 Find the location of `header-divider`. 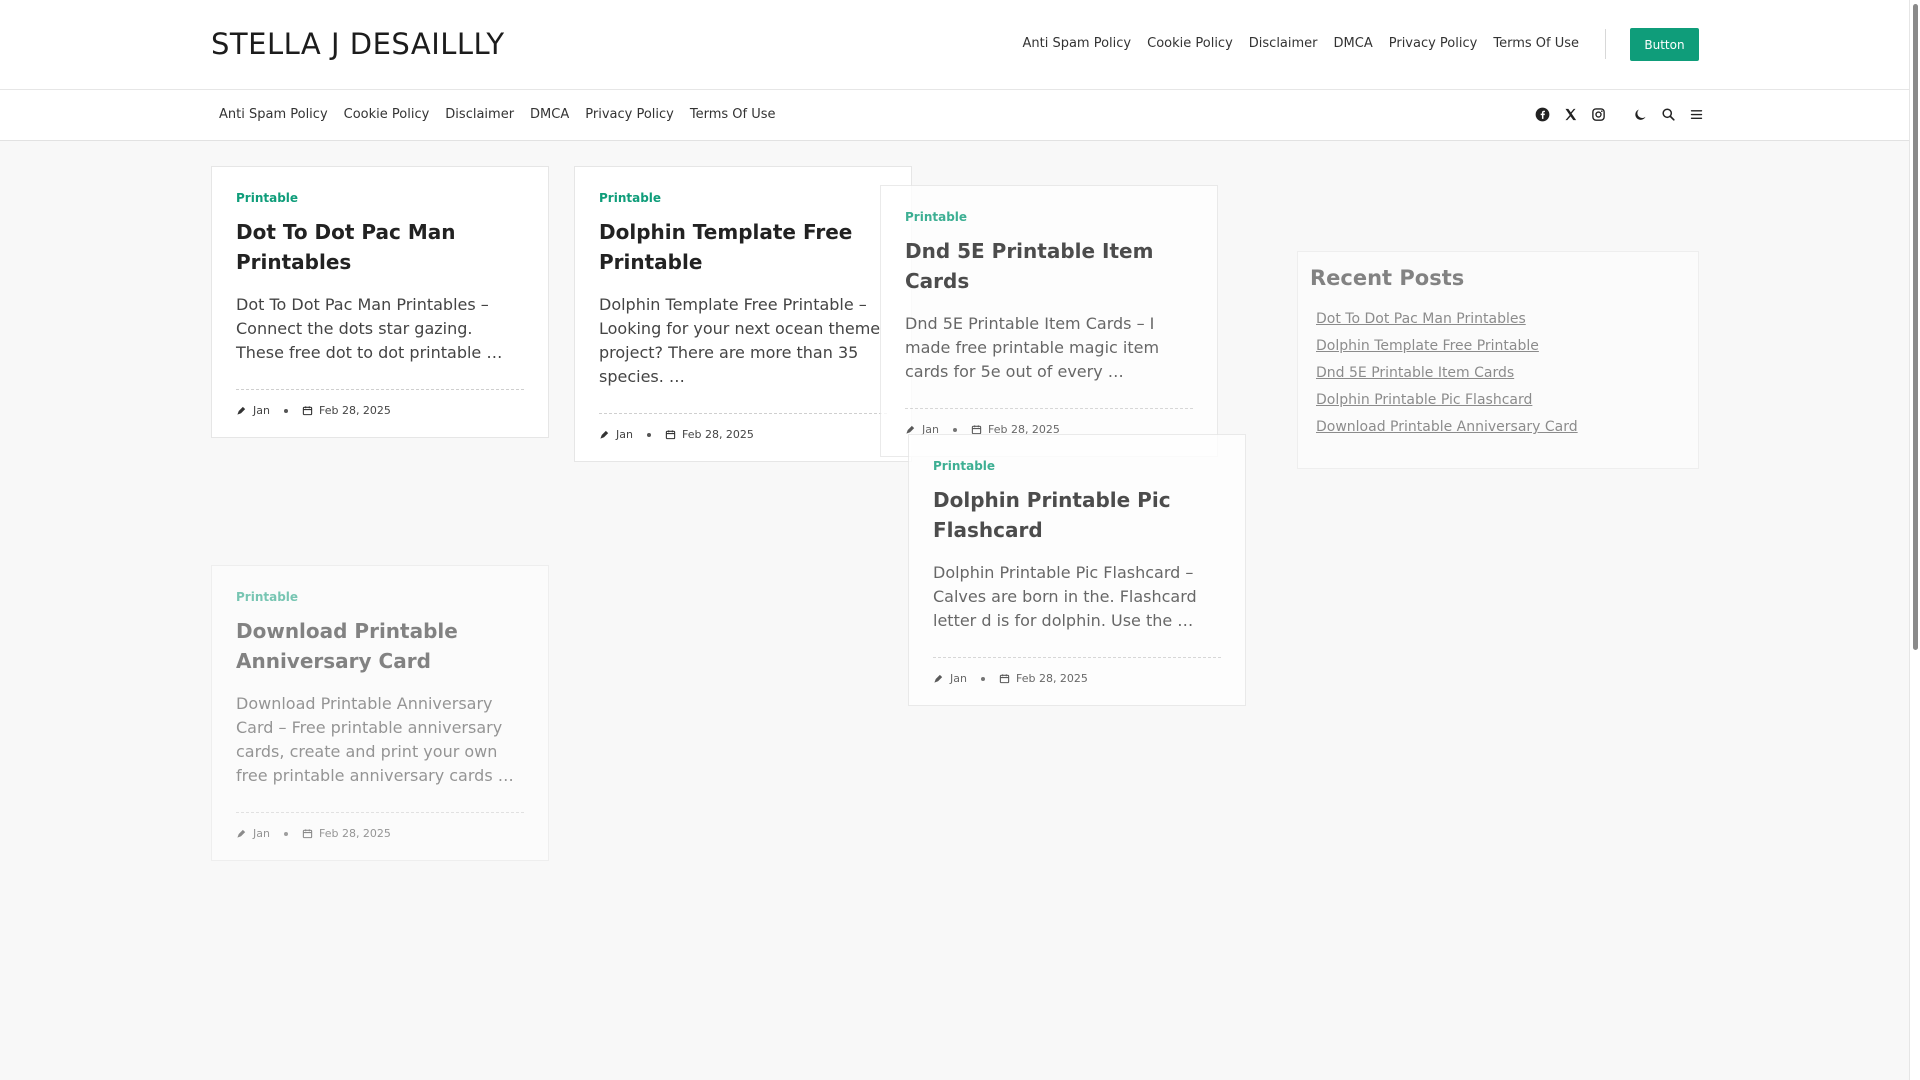

header-divider is located at coordinates (1605, 44).